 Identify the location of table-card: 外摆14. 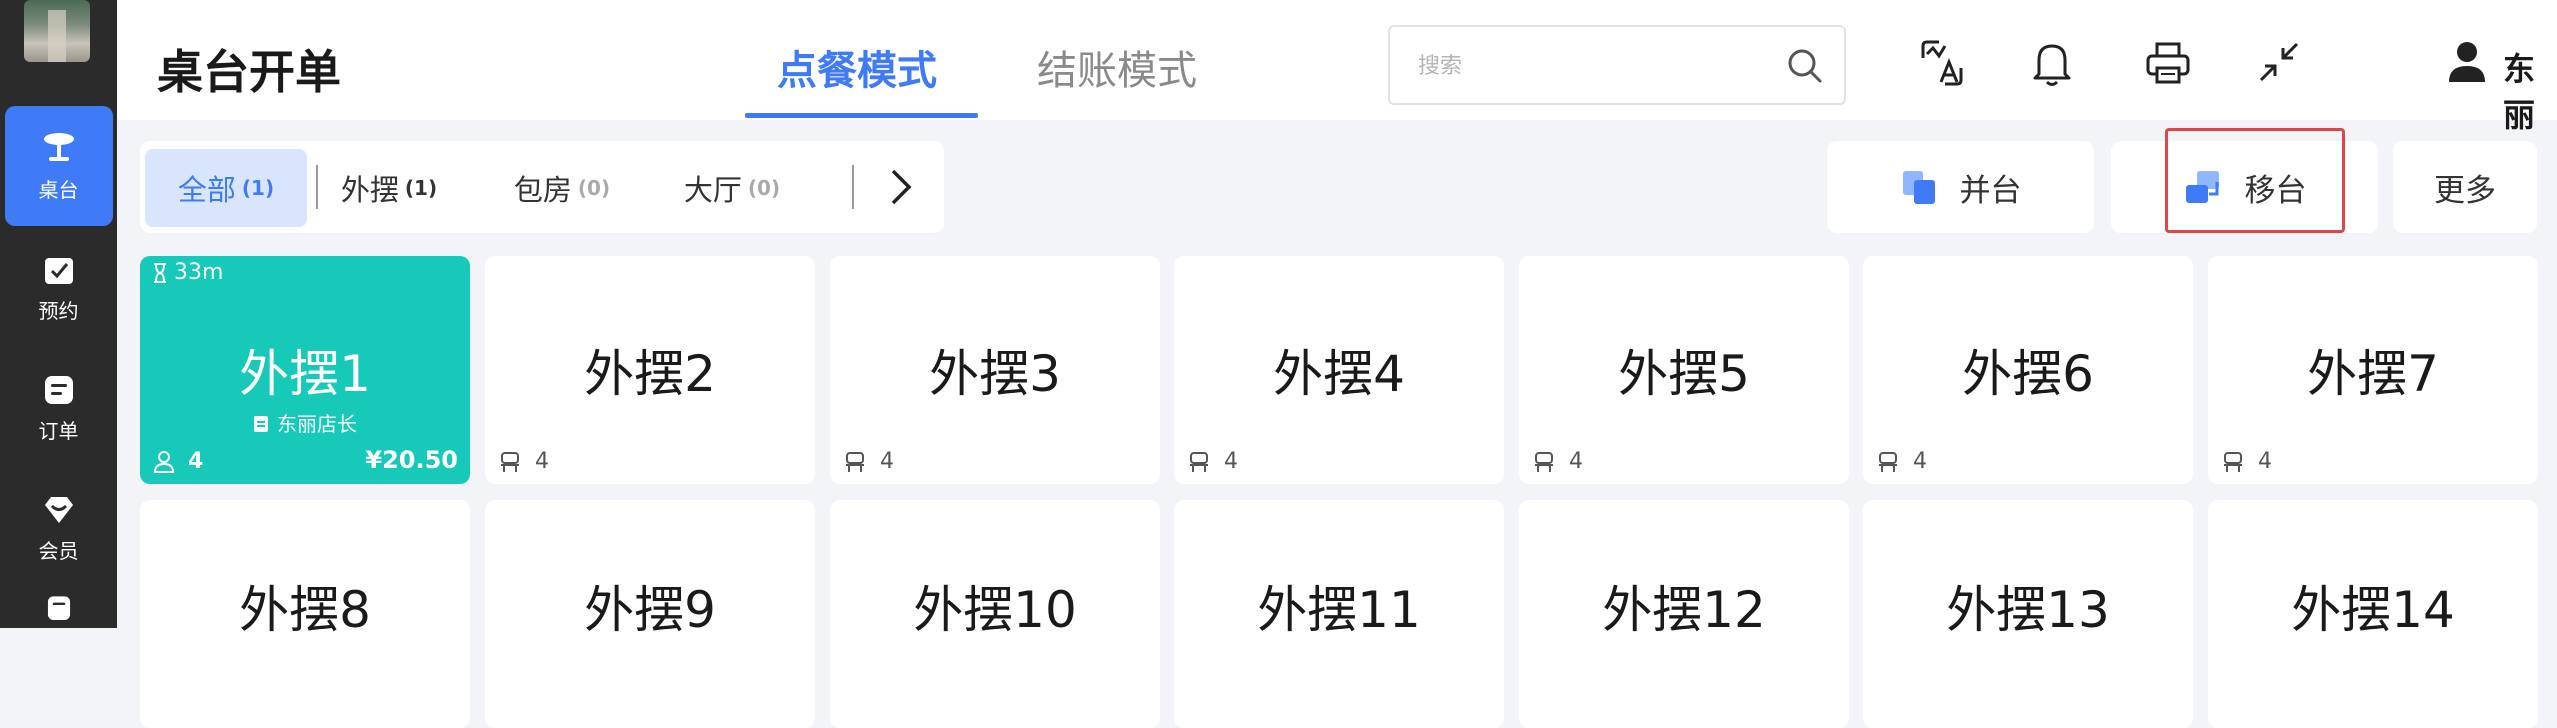
(2373, 614).